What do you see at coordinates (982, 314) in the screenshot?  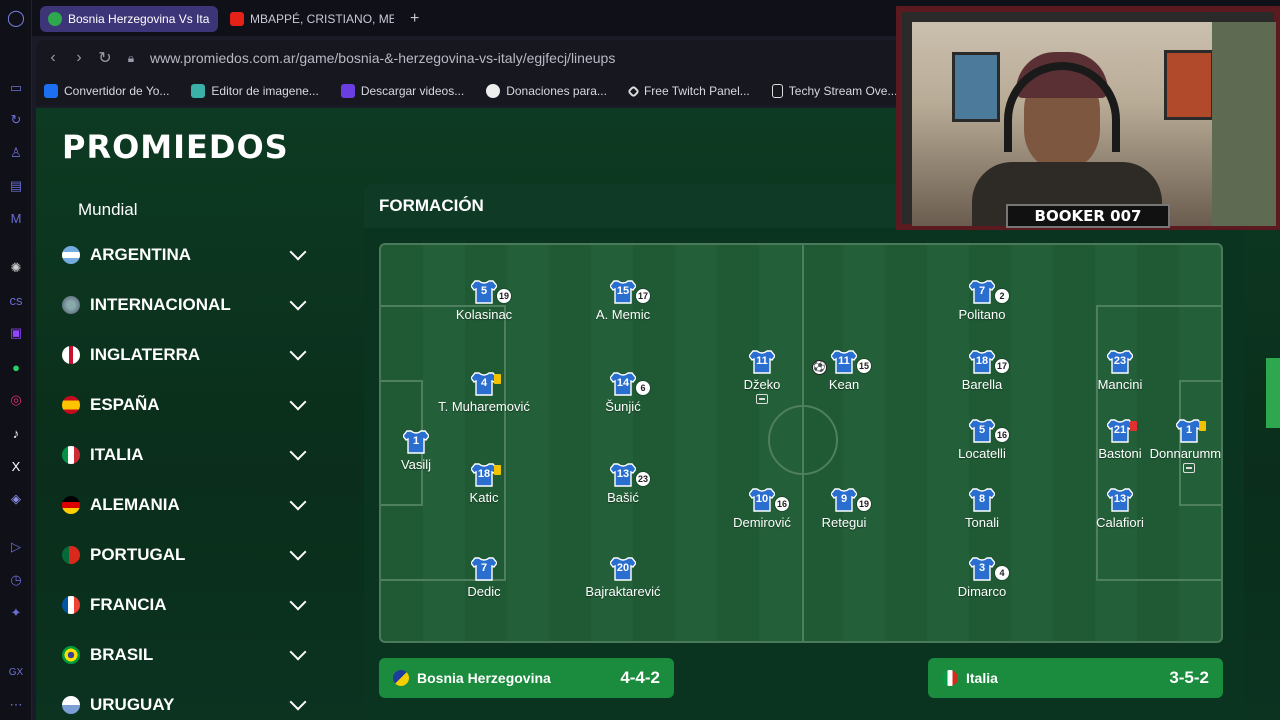 I see `player-name: Politano` at bounding box center [982, 314].